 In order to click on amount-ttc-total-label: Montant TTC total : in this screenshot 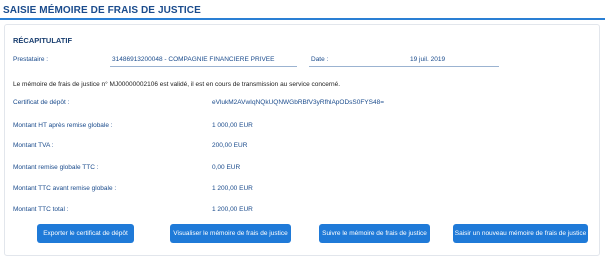, I will do `click(41, 209)`.